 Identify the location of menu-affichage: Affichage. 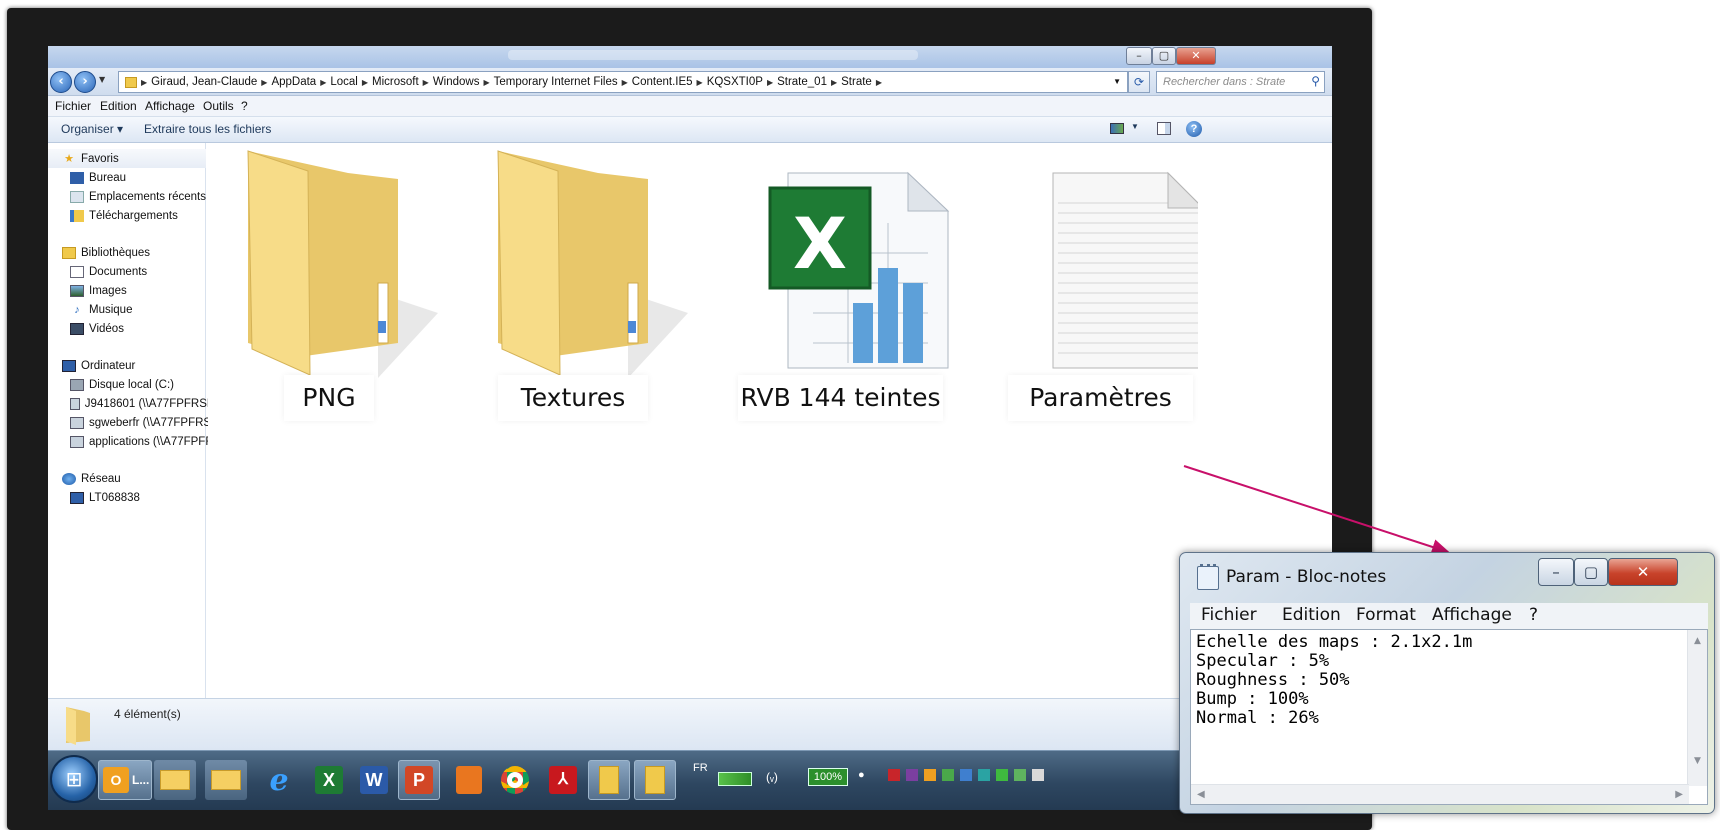
(170, 106).